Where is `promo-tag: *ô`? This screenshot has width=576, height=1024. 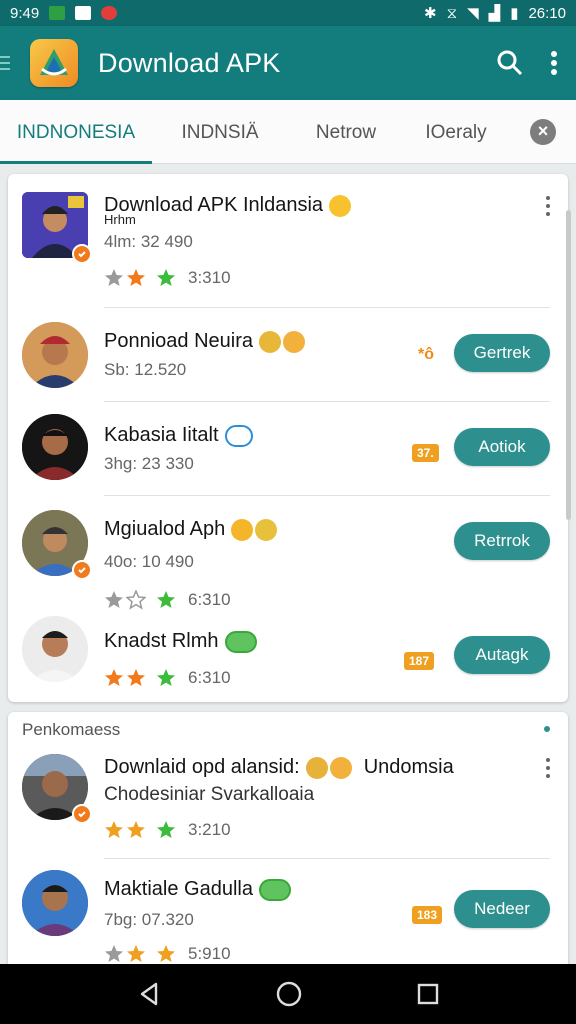
promo-tag: *ô is located at coordinates (426, 354).